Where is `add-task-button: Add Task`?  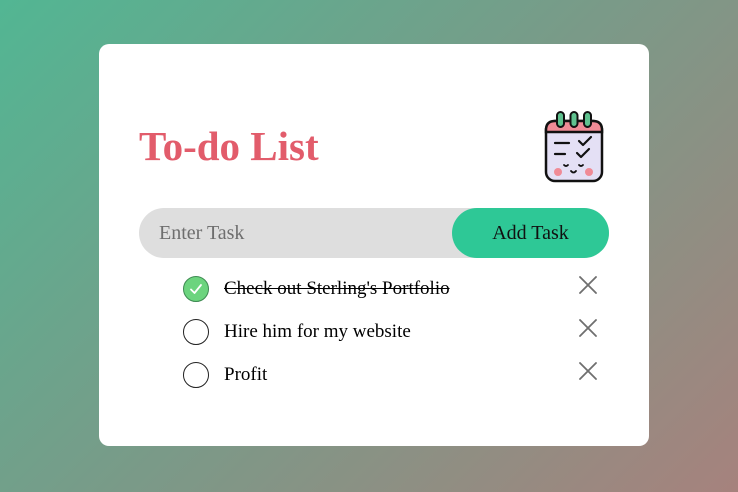 add-task-button: Add Task is located at coordinates (530, 233).